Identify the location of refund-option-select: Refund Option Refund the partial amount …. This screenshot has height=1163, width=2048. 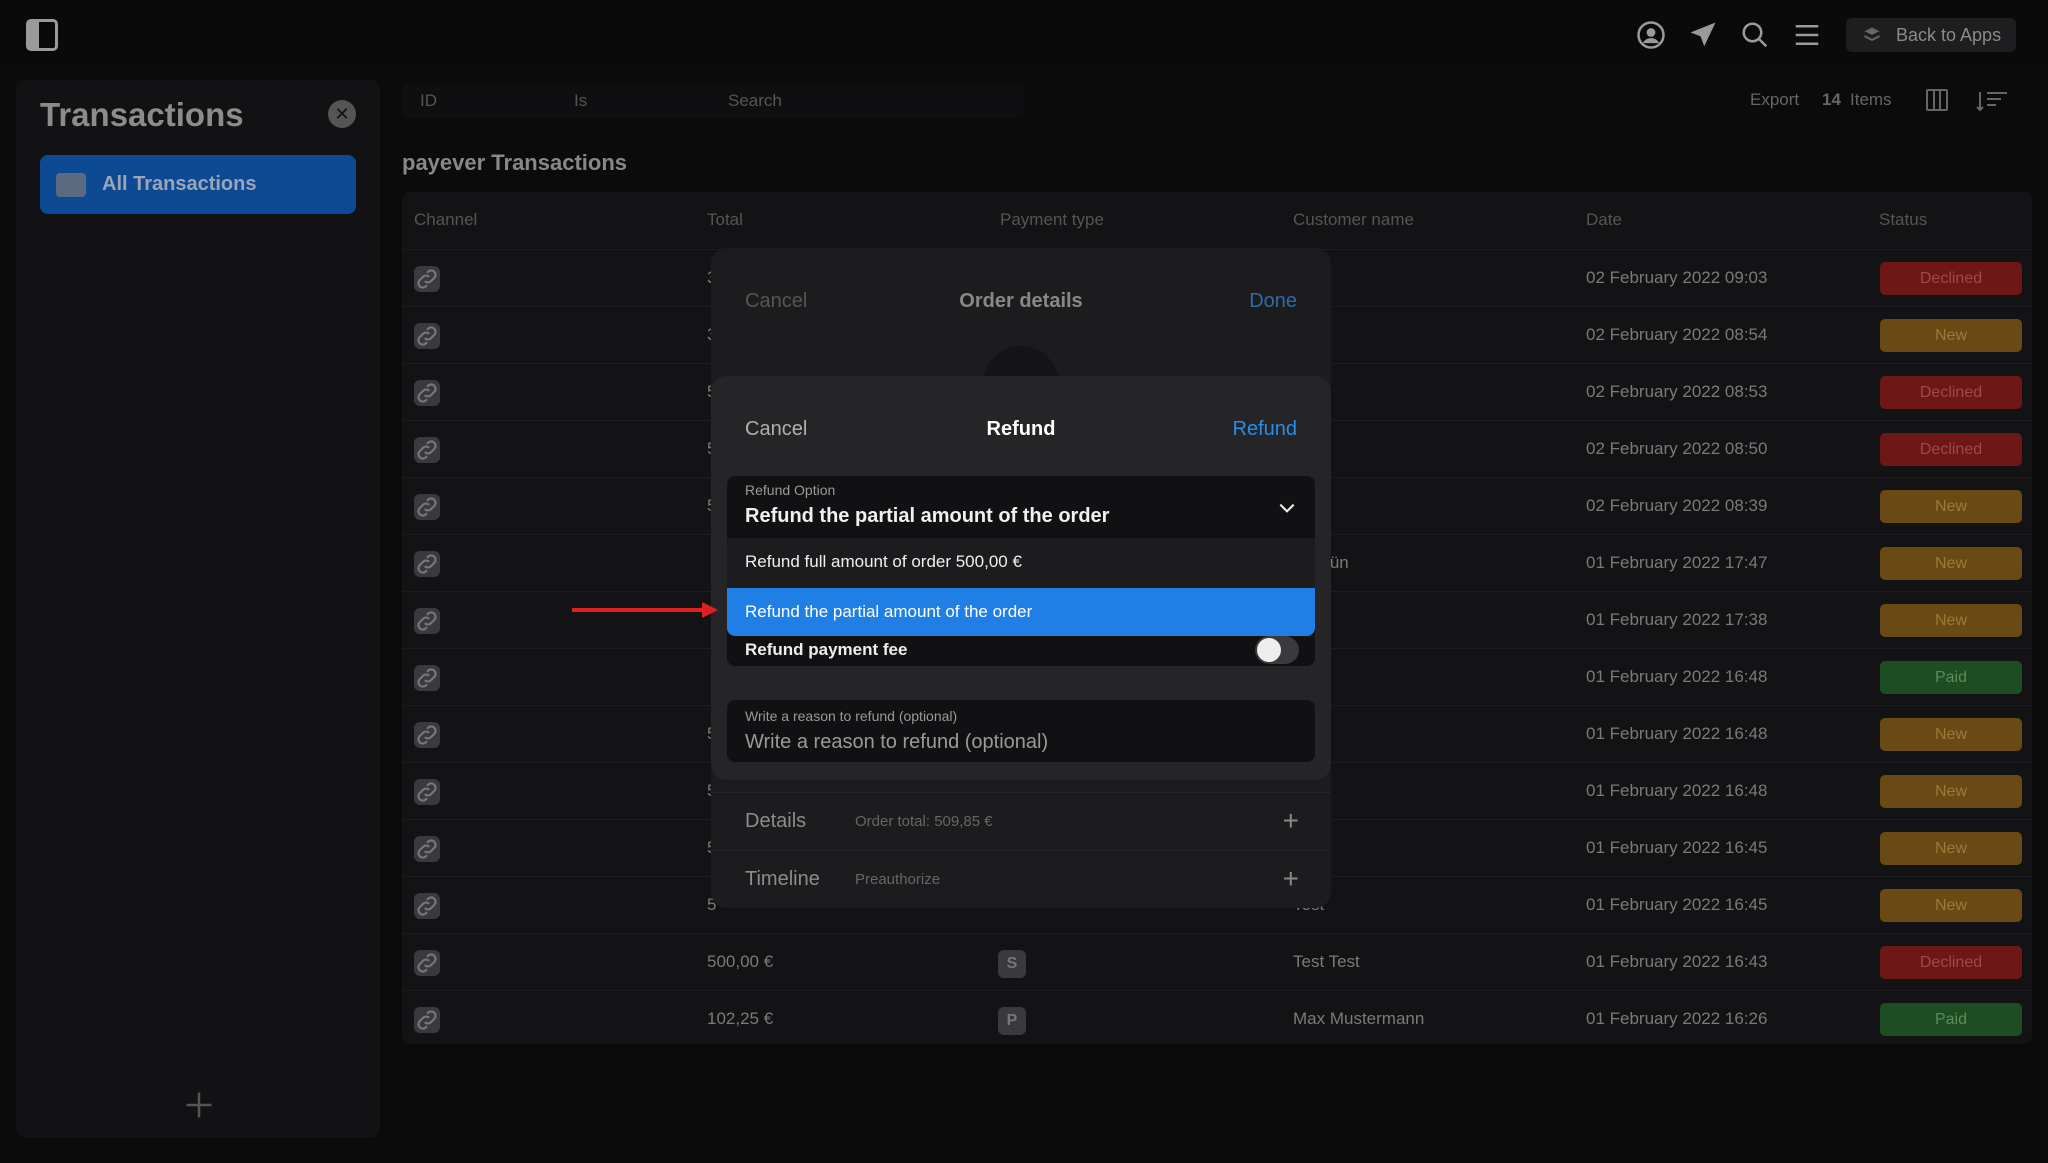
(1021, 507).